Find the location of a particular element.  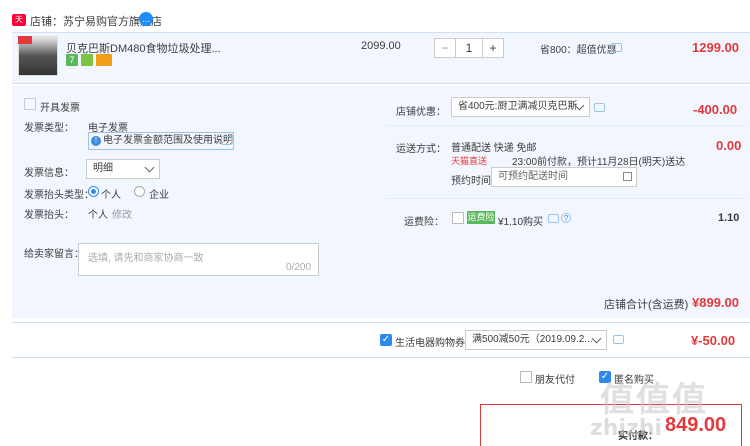

quantity-stepper: − 1 + is located at coordinates (469, 49).